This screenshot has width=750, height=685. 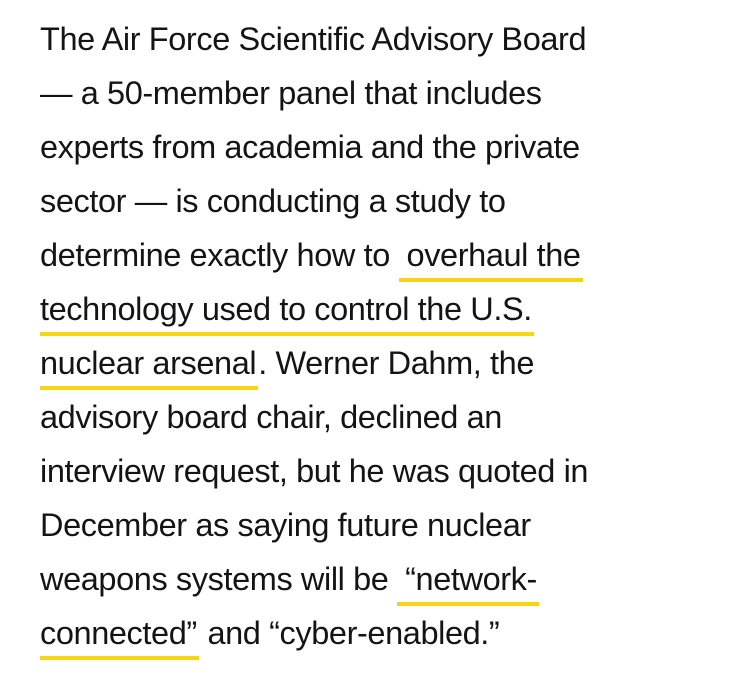 What do you see at coordinates (353, 633) in the screenshot?
I see `paragraph-text: and “cyber-enabled.”` at bounding box center [353, 633].